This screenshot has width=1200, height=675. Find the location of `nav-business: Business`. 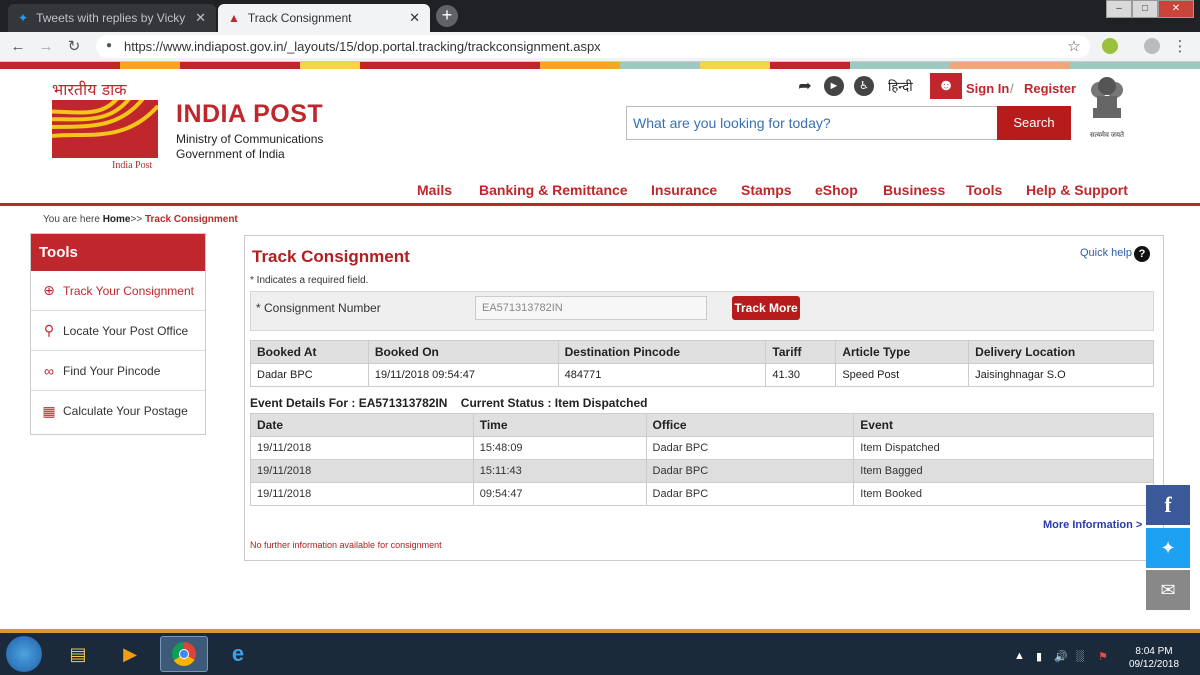

nav-business: Business is located at coordinates (914, 190).